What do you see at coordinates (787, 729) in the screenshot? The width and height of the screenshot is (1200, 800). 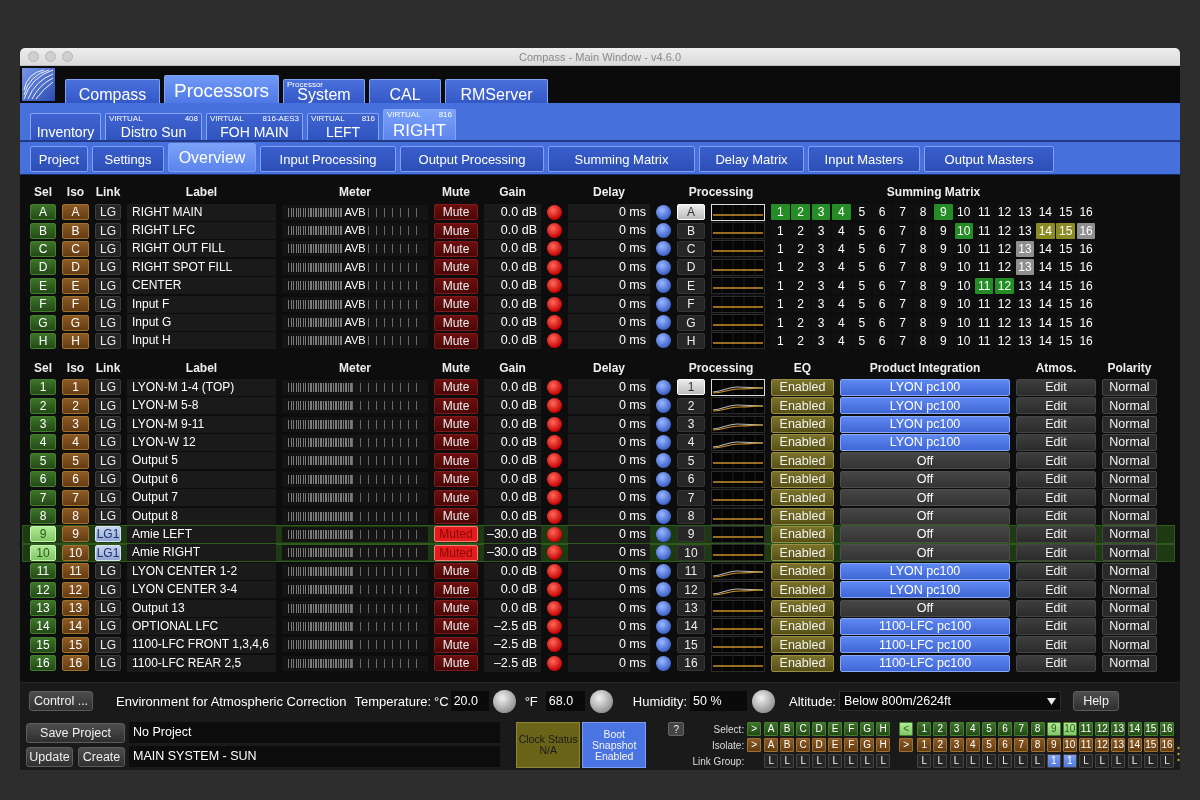 I see `quick-input-button: B` at bounding box center [787, 729].